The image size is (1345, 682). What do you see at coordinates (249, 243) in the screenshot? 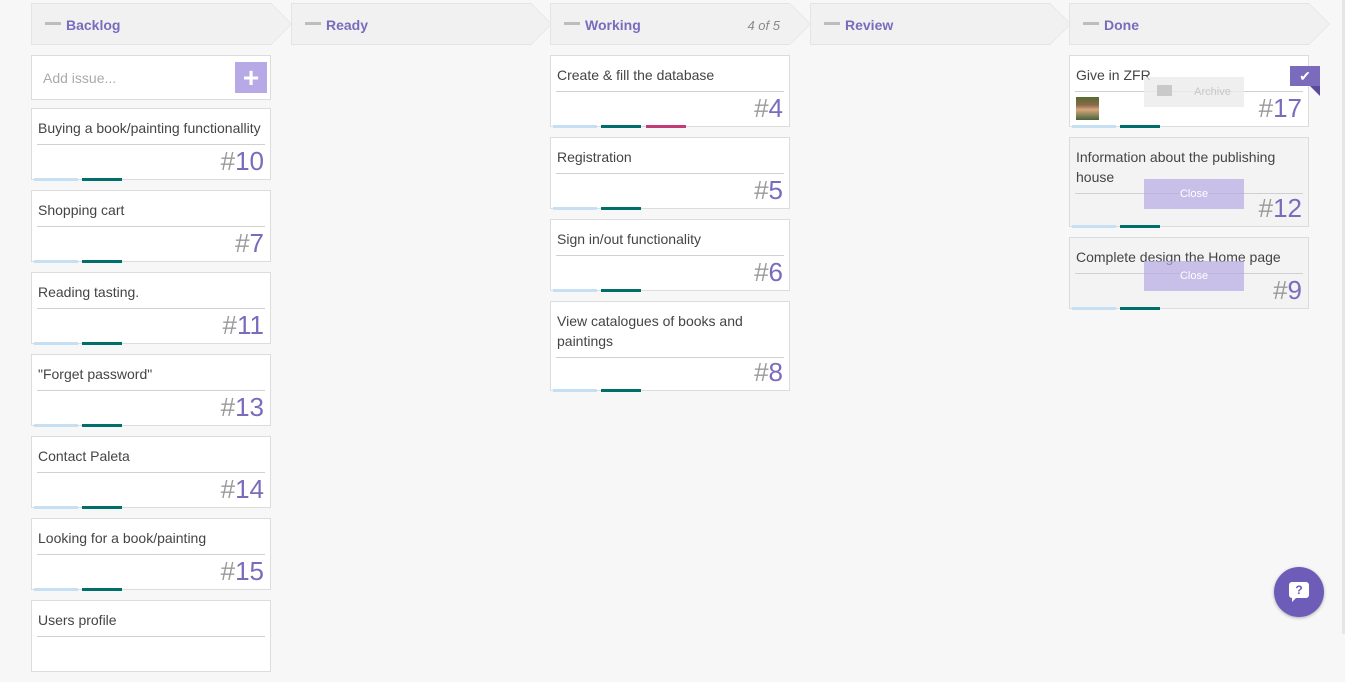
I see `issue-number: #7` at bounding box center [249, 243].